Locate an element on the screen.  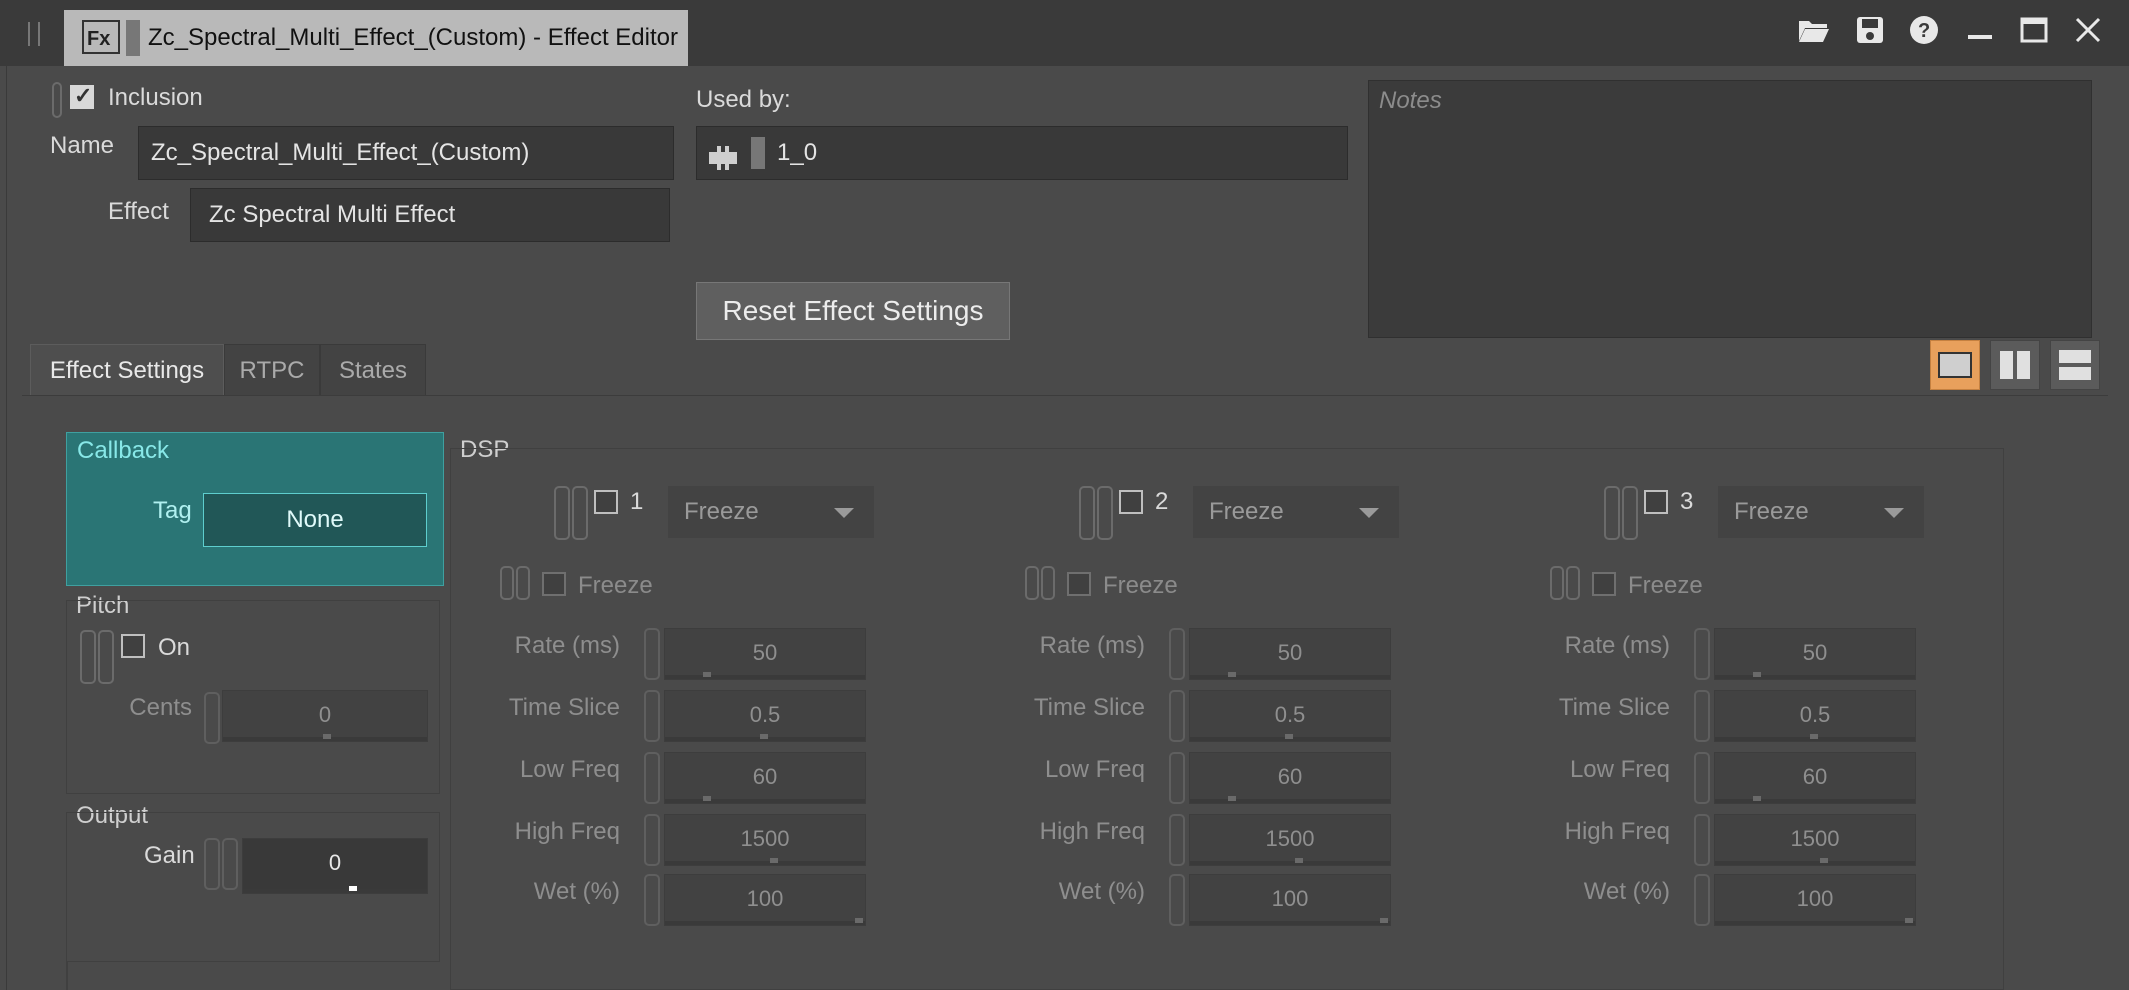
two-columns-icon is located at coordinates (2015, 365).